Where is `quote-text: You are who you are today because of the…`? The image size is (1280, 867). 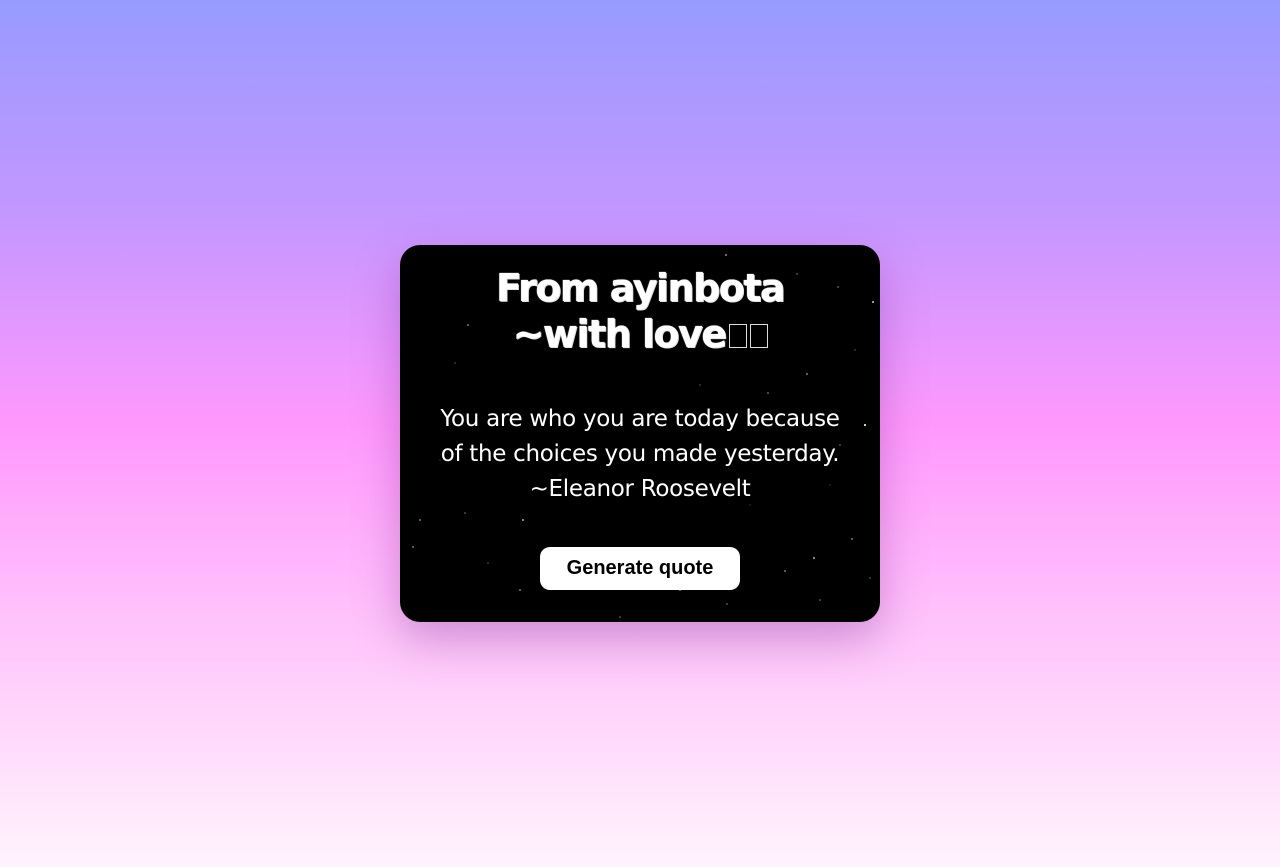
quote-text: You are who you are today because of the… is located at coordinates (640, 454).